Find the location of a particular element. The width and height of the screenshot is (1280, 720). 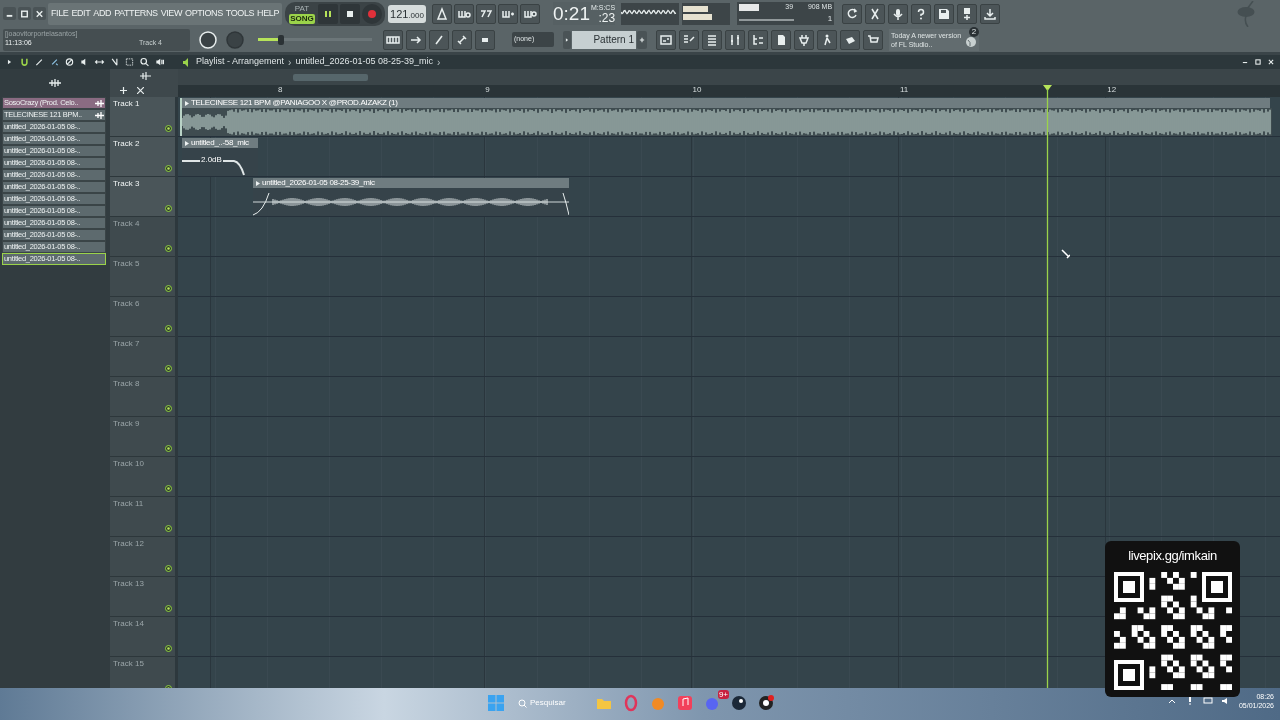

mixer-icon is located at coordinates (735, 39).